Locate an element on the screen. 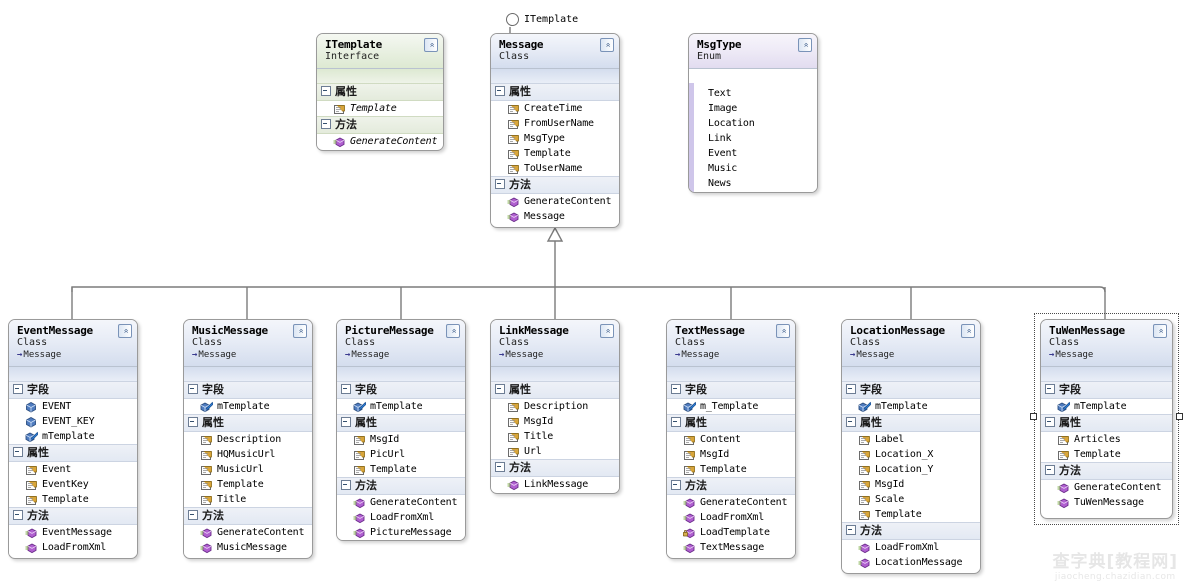 Image resolution: width=1184 pixels, height=587 pixels. resize-handle-left is located at coordinates (1033, 416).